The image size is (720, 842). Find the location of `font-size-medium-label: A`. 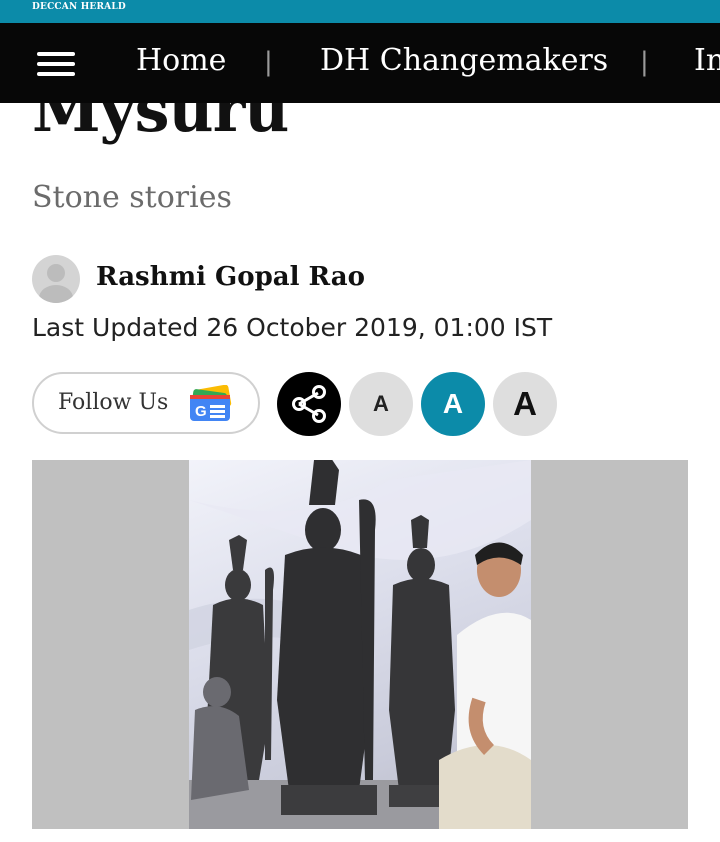

font-size-medium-label: A is located at coordinates (453, 403).